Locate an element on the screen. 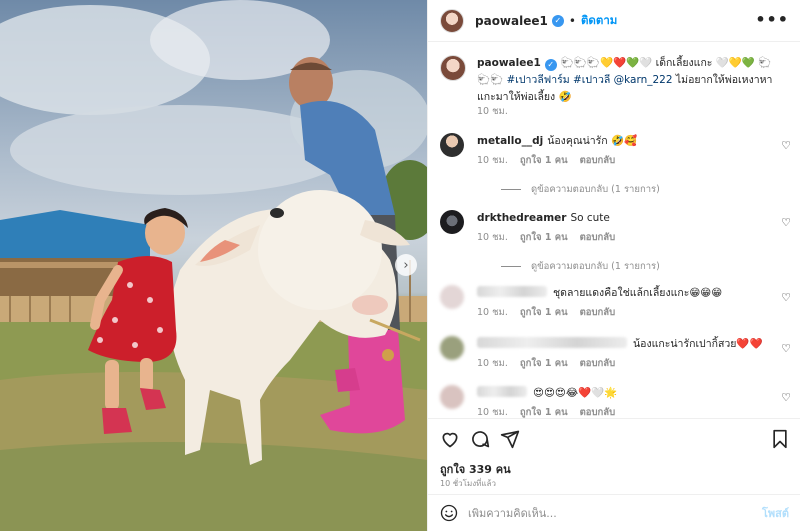 The height and width of the screenshot is (531, 800). comment-input is located at coordinates (615, 513).